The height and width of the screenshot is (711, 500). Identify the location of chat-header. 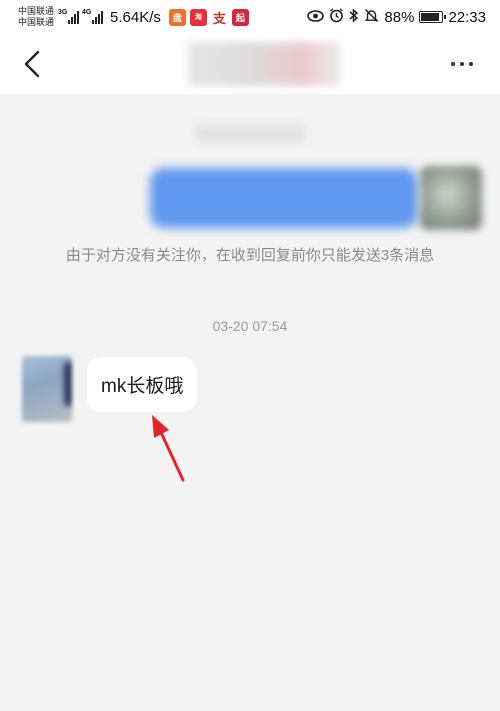
(250, 64).